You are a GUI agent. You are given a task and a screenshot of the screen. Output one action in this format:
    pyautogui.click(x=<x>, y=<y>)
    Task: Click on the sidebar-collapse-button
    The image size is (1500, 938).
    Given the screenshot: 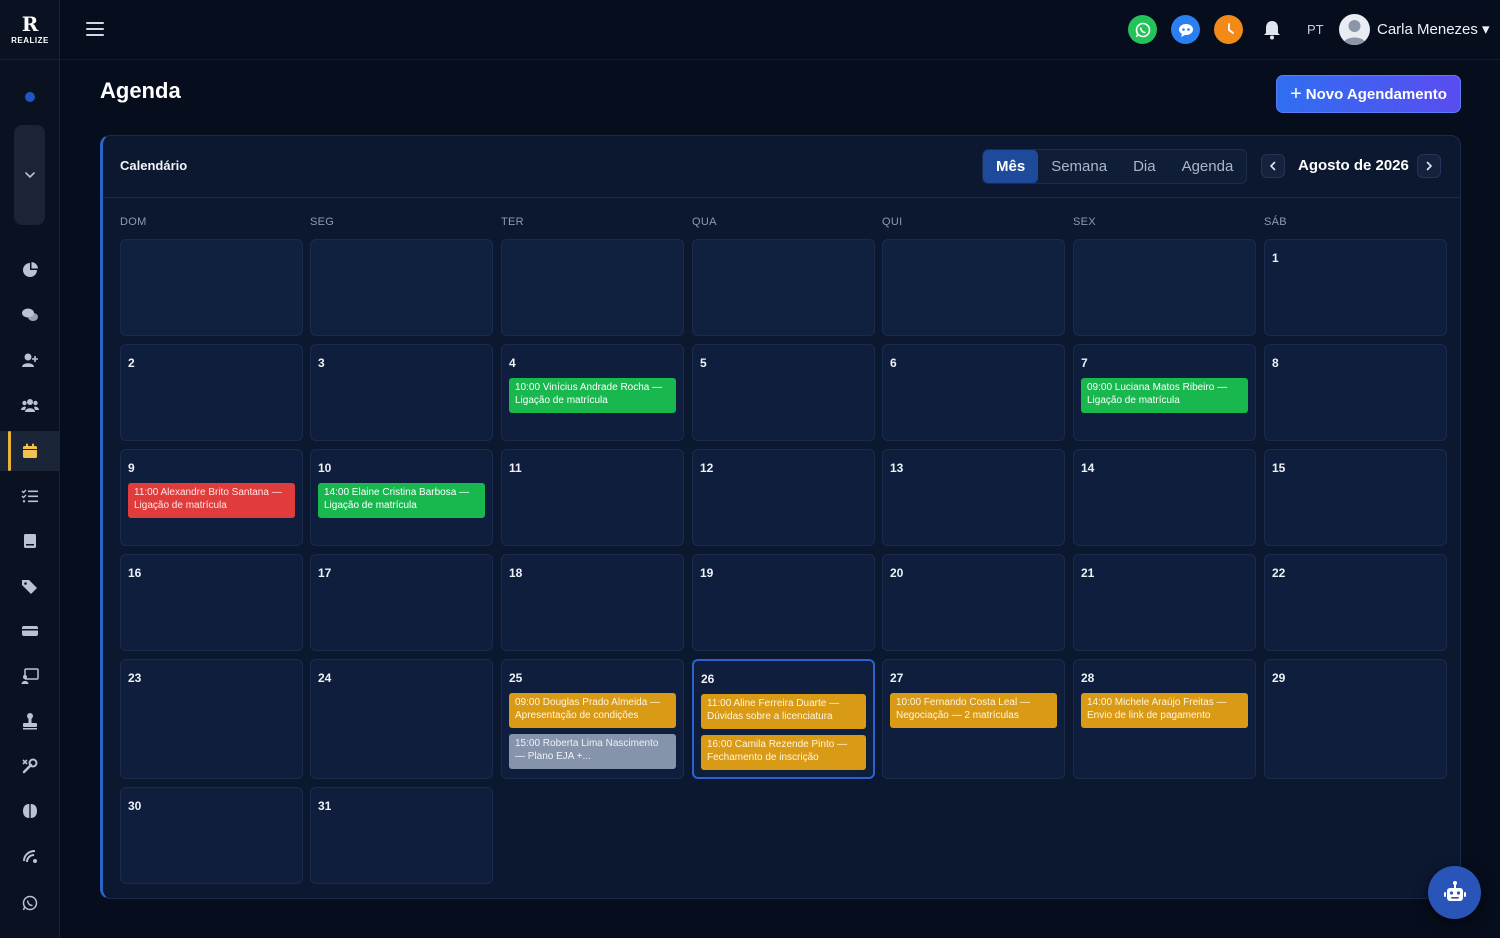 What is the action you would take?
    pyautogui.click(x=29, y=175)
    